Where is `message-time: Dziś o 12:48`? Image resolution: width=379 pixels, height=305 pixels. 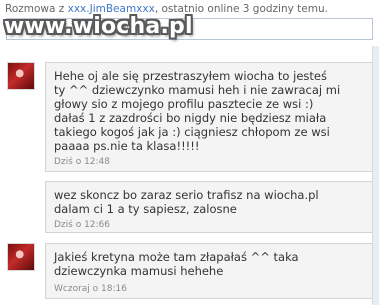 message-time: Dziś o 12:48 is located at coordinates (82, 162).